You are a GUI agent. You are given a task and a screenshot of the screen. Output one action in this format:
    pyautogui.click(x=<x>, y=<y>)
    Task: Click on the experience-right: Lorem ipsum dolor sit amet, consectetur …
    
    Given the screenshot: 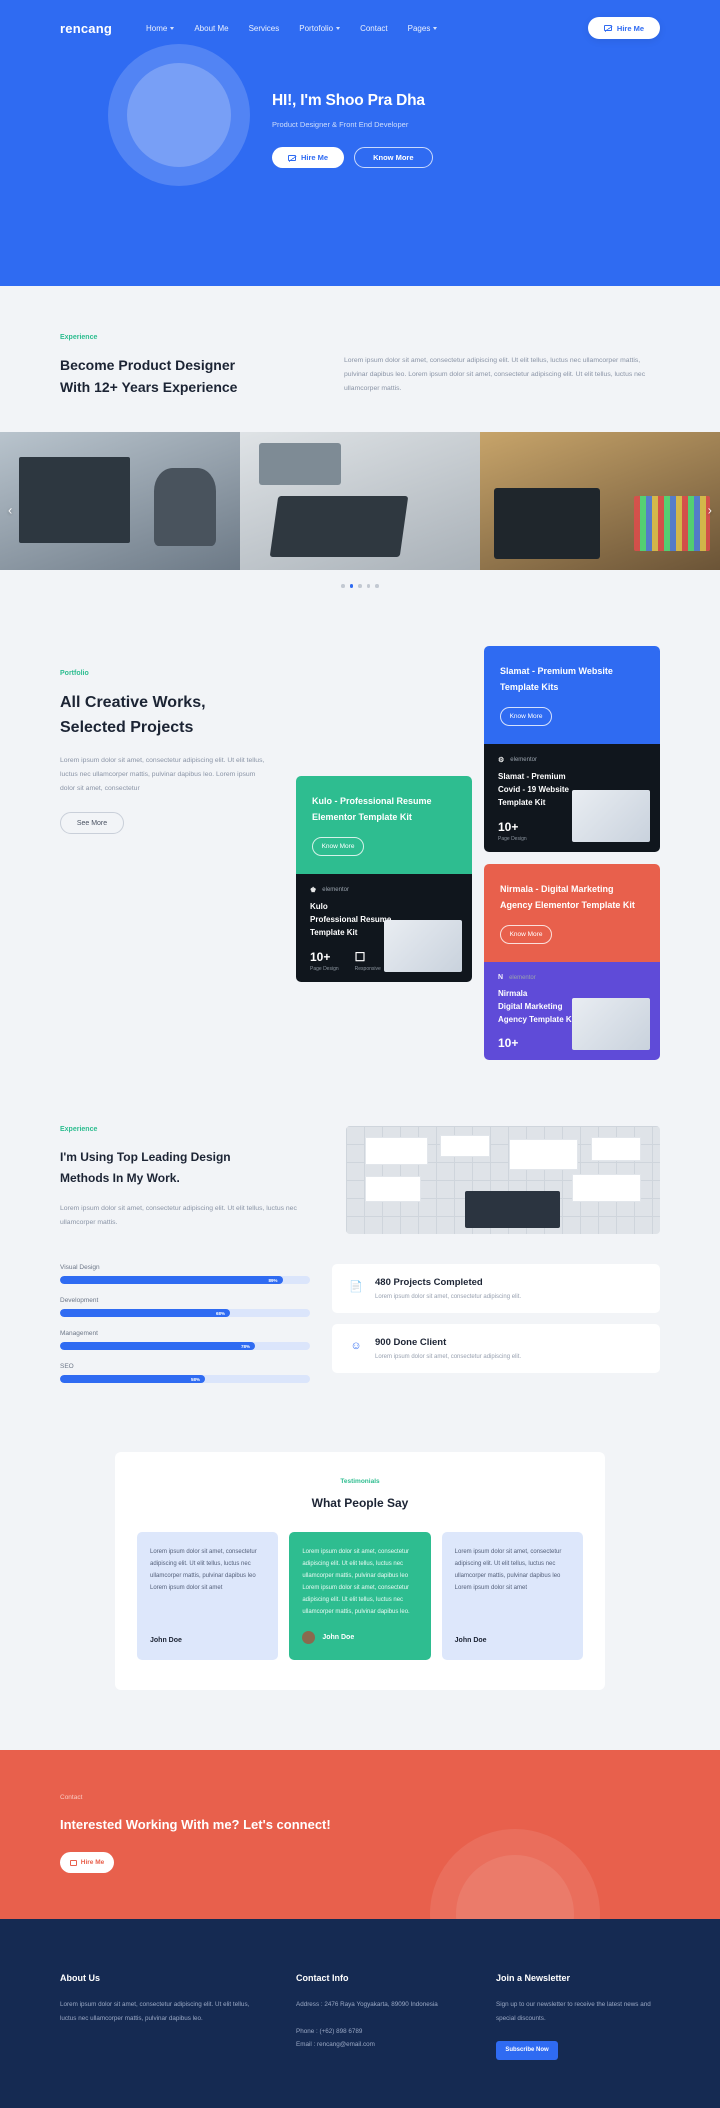 What is the action you would take?
    pyautogui.click(x=502, y=366)
    